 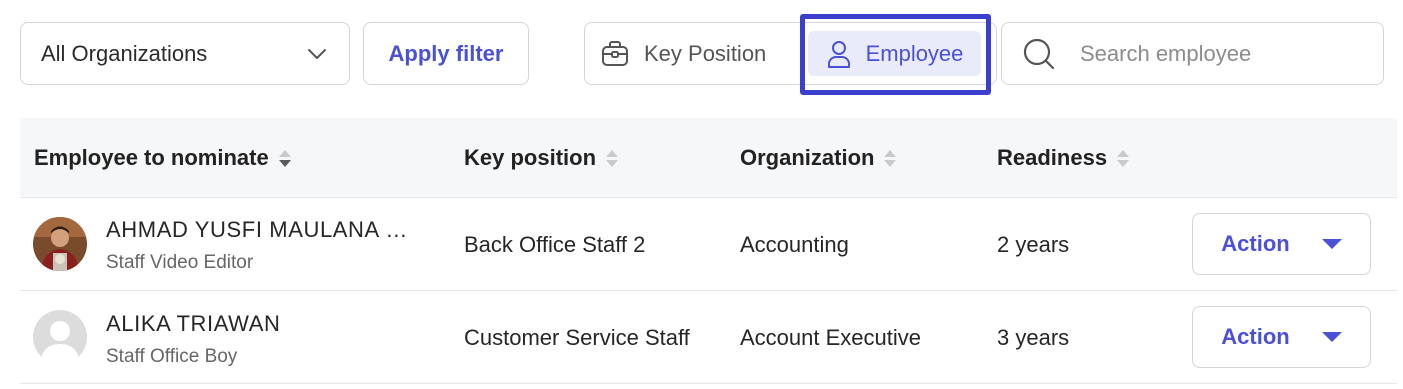 I want to click on column-header-readiness: Readiness, so click(x=1063, y=158).